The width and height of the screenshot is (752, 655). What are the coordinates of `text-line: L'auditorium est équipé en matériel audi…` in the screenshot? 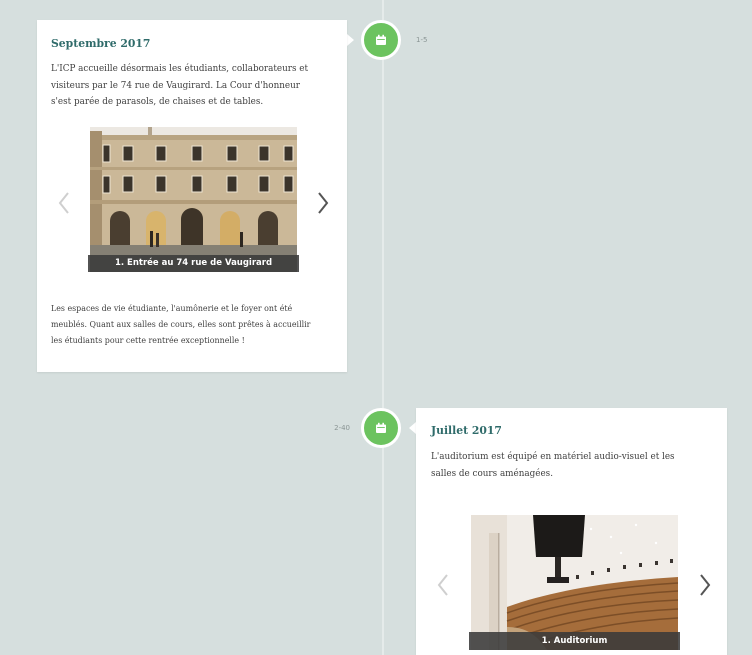 It's located at (553, 457).